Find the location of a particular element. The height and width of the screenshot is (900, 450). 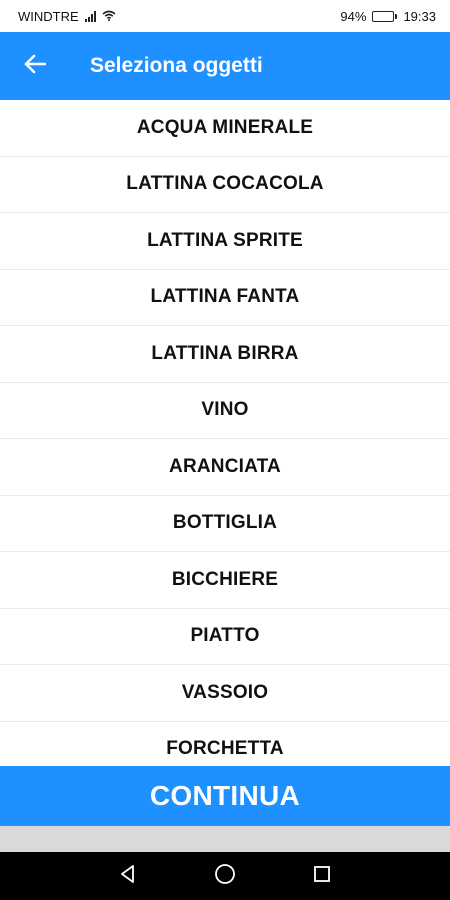

nav-back-button is located at coordinates (128, 876).